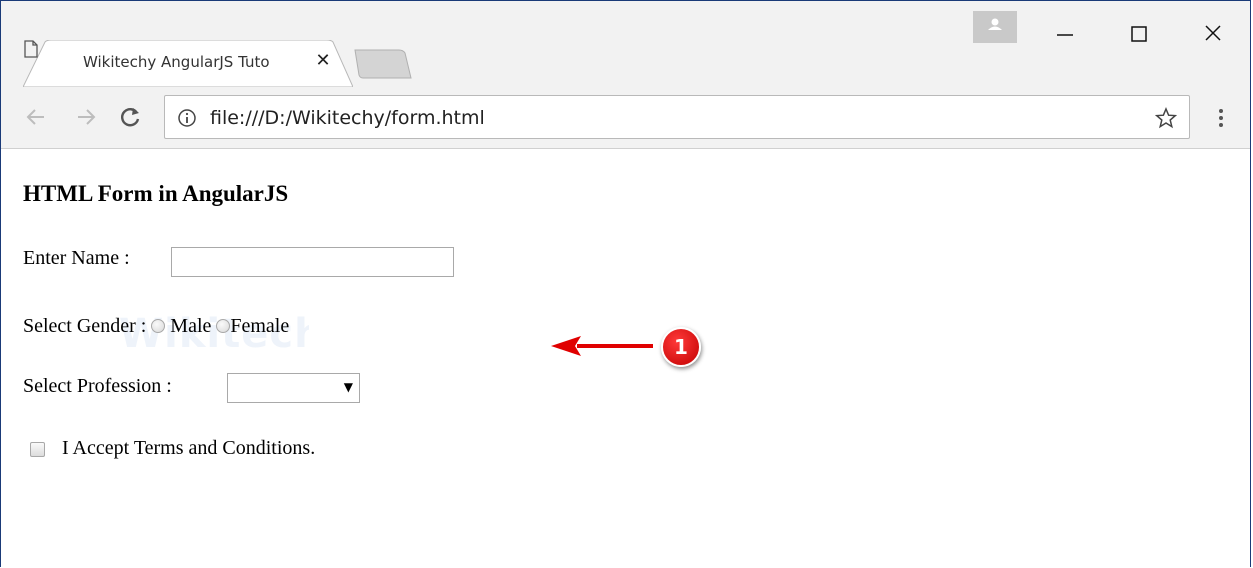 The width and height of the screenshot is (1253, 568). What do you see at coordinates (223, 326) in the screenshot?
I see `radio-female` at bounding box center [223, 326].